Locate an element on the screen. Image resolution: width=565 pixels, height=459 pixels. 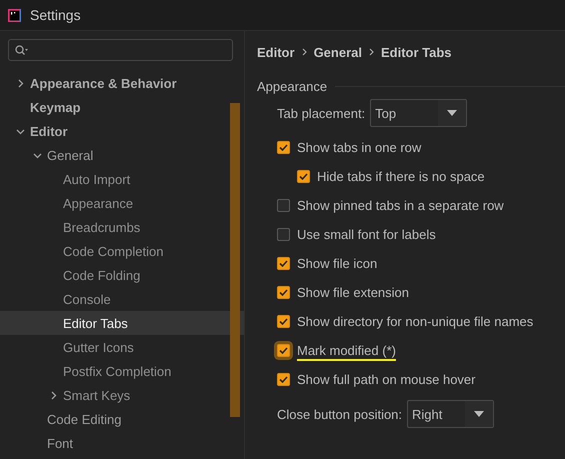
tree-item: Appearance is located at coordinates (122, 203).